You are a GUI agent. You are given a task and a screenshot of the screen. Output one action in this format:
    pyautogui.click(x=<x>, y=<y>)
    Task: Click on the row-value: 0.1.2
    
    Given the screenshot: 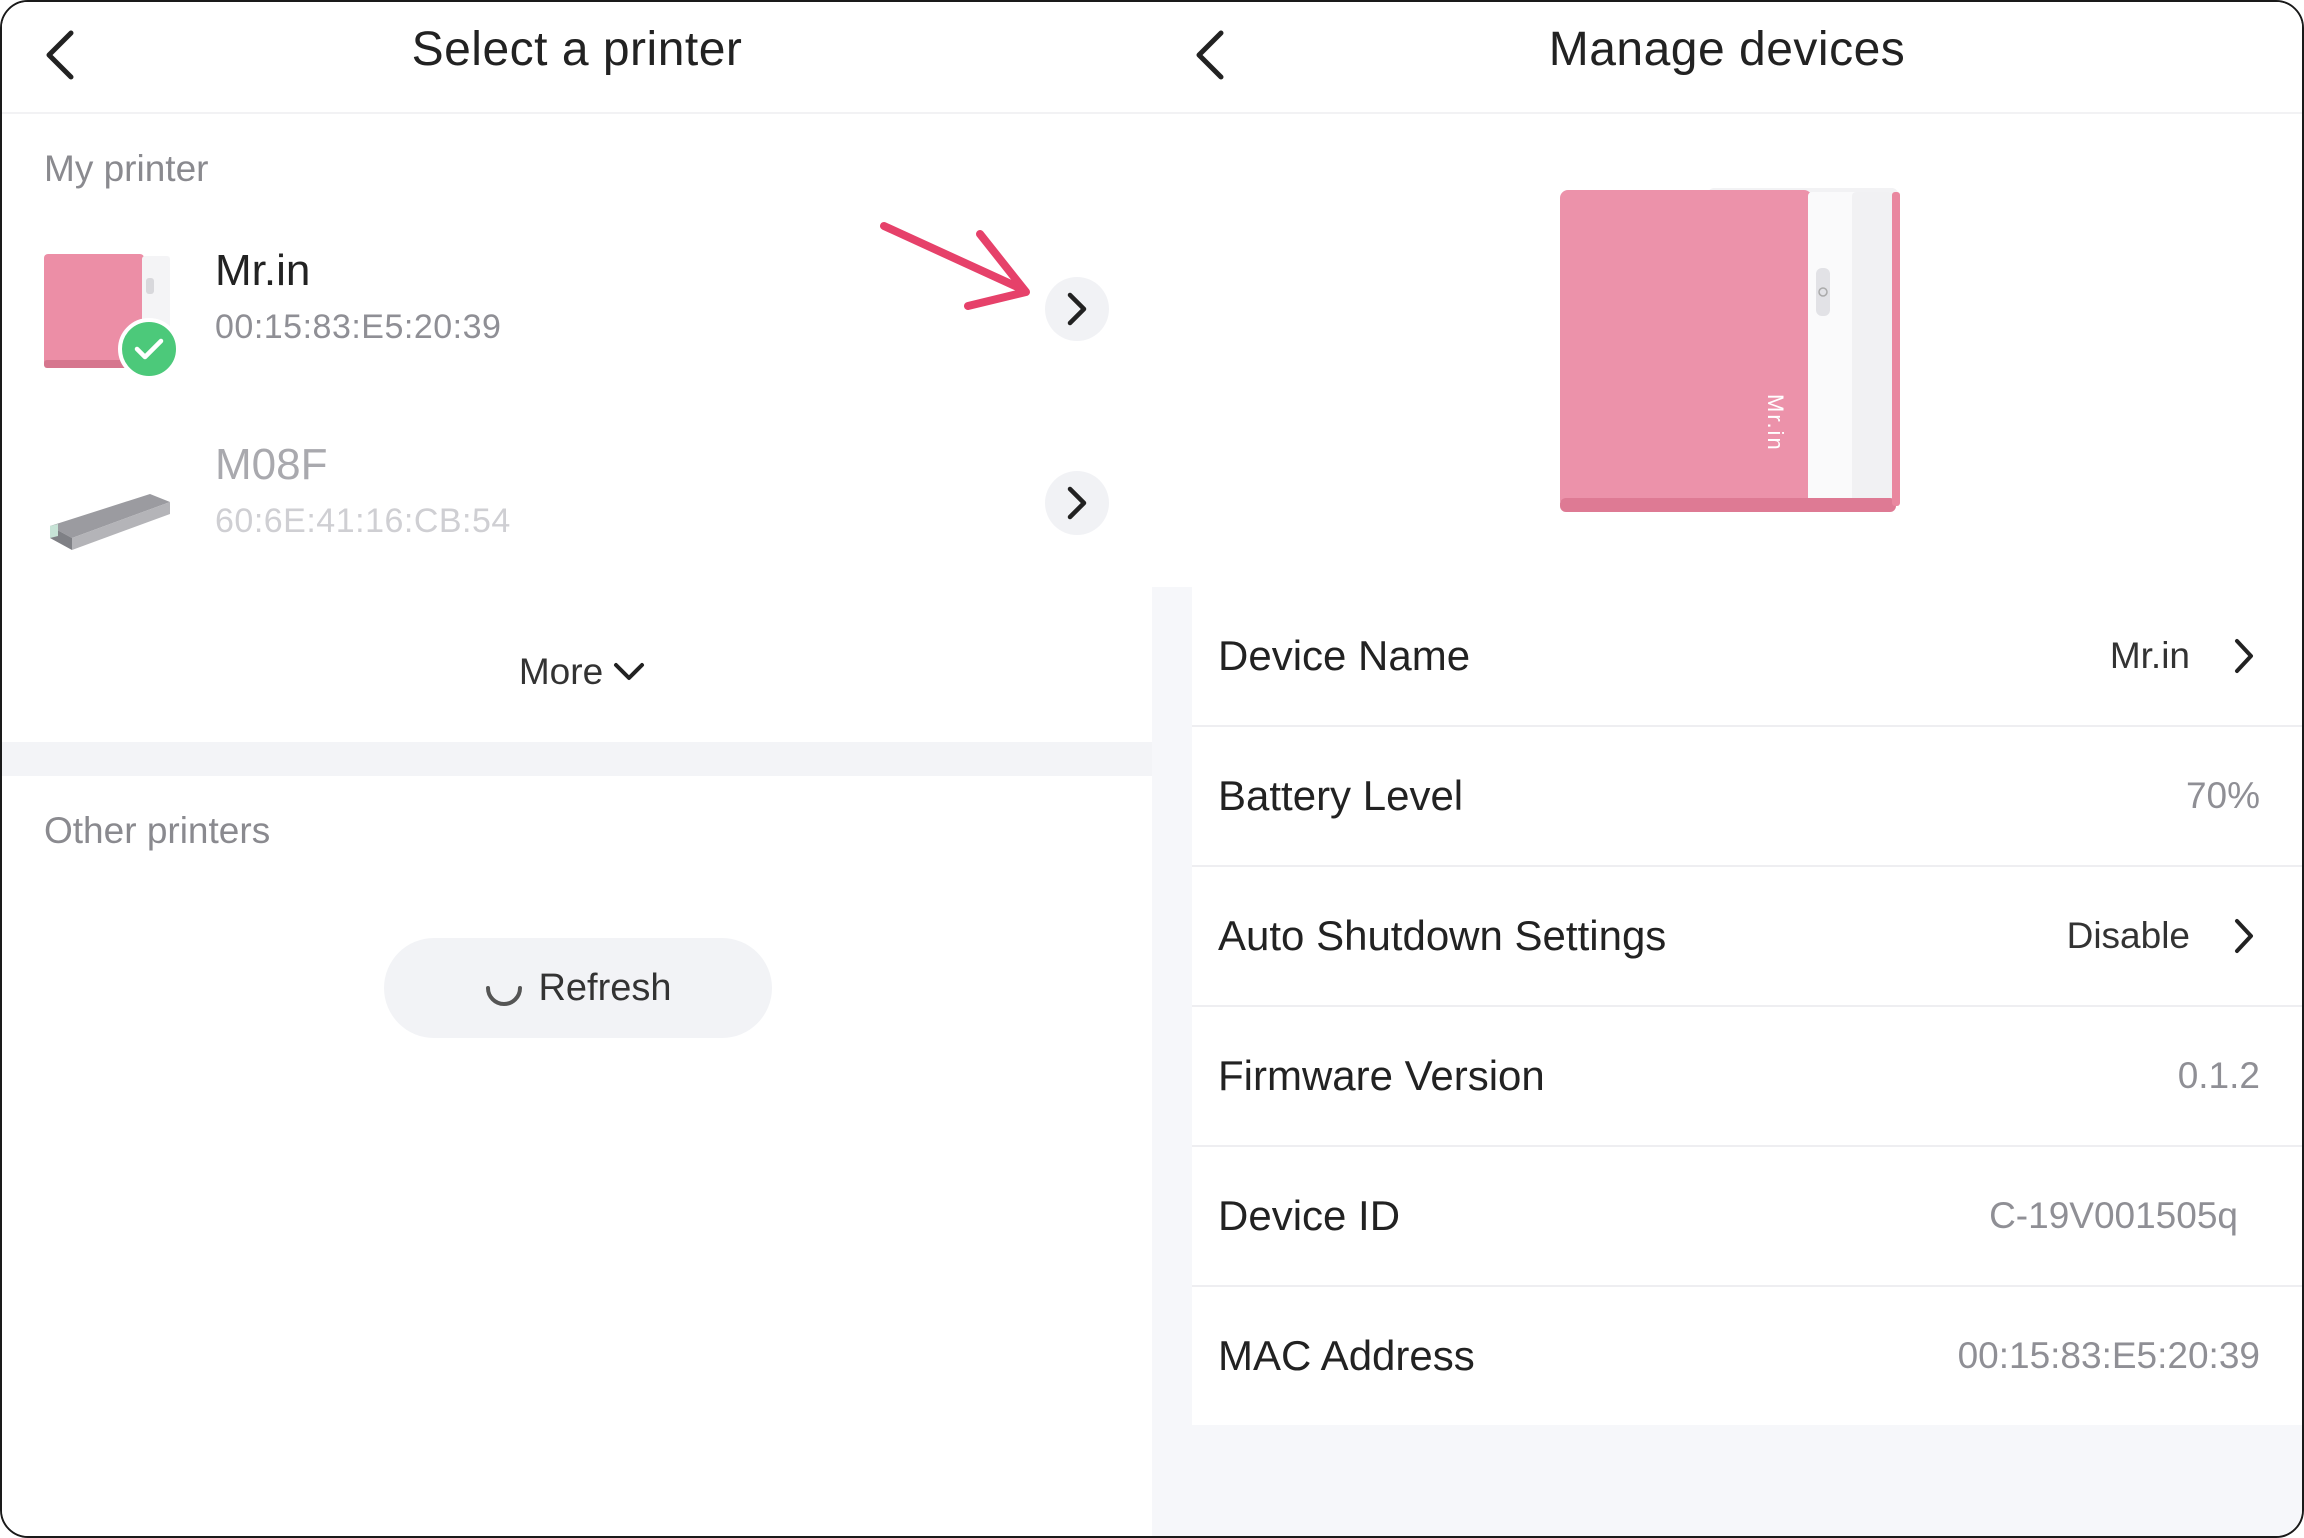 What is the action you would take?
    pyautogui.click(x=2218, y=1075)
    